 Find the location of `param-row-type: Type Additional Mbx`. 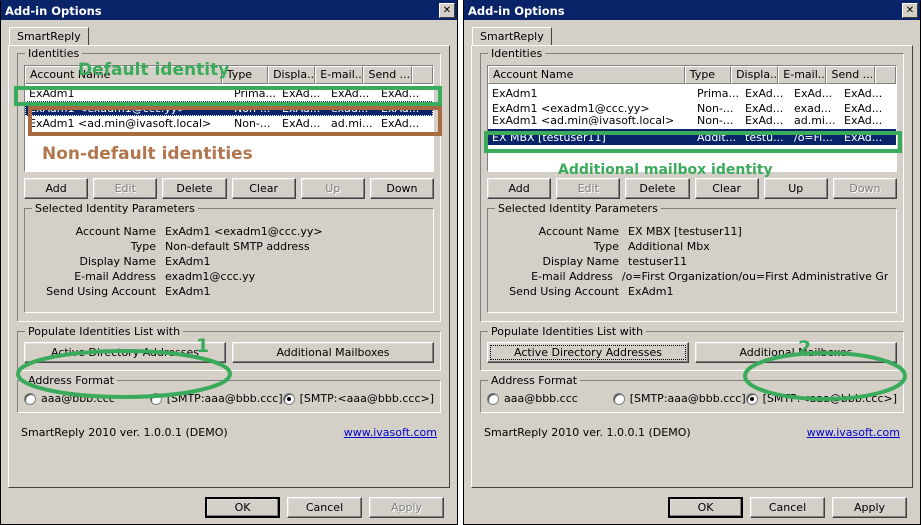

param-row-type: Type Additional Mbx is located at coordinates (692, 246).